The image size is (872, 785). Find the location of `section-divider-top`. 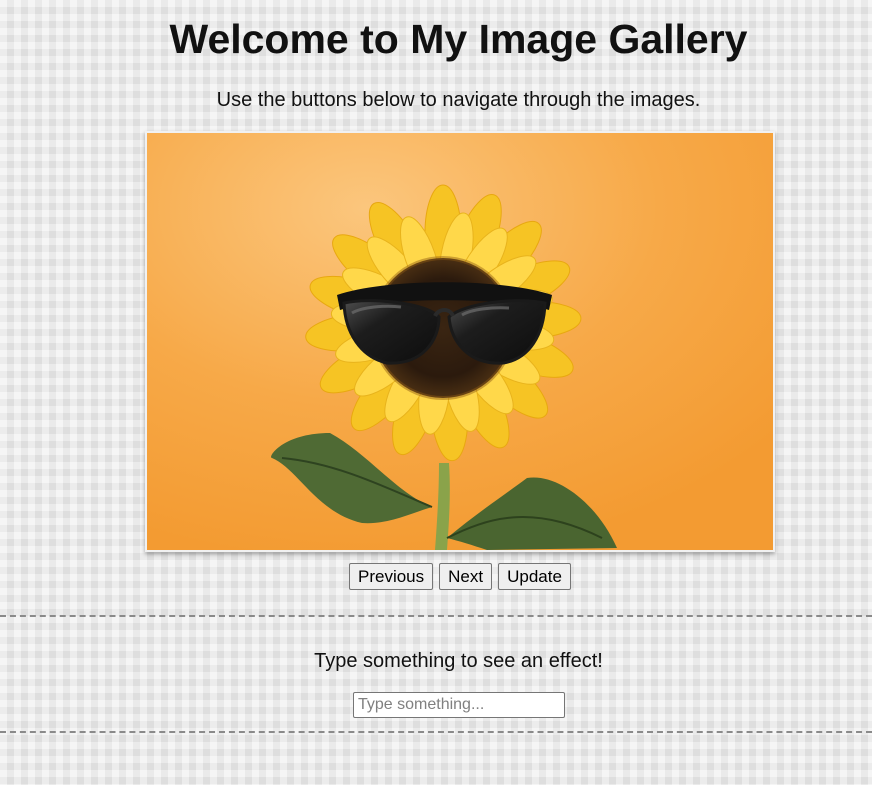

section-divider-top is located at coordinates (436, 616).